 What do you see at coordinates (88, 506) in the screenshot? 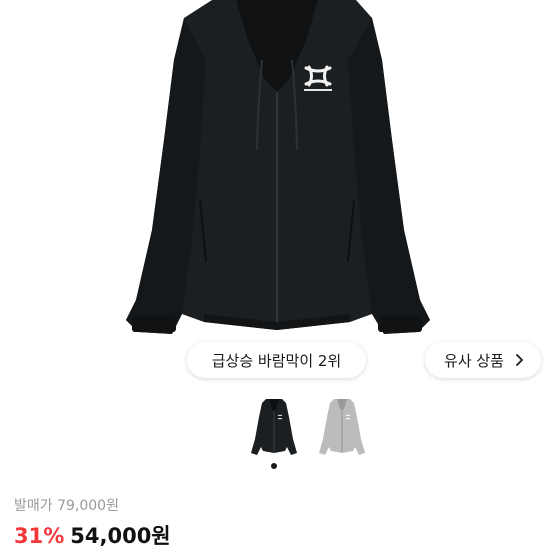
I see `original-price-value: 79,000원` at bounding box center [88, 506].